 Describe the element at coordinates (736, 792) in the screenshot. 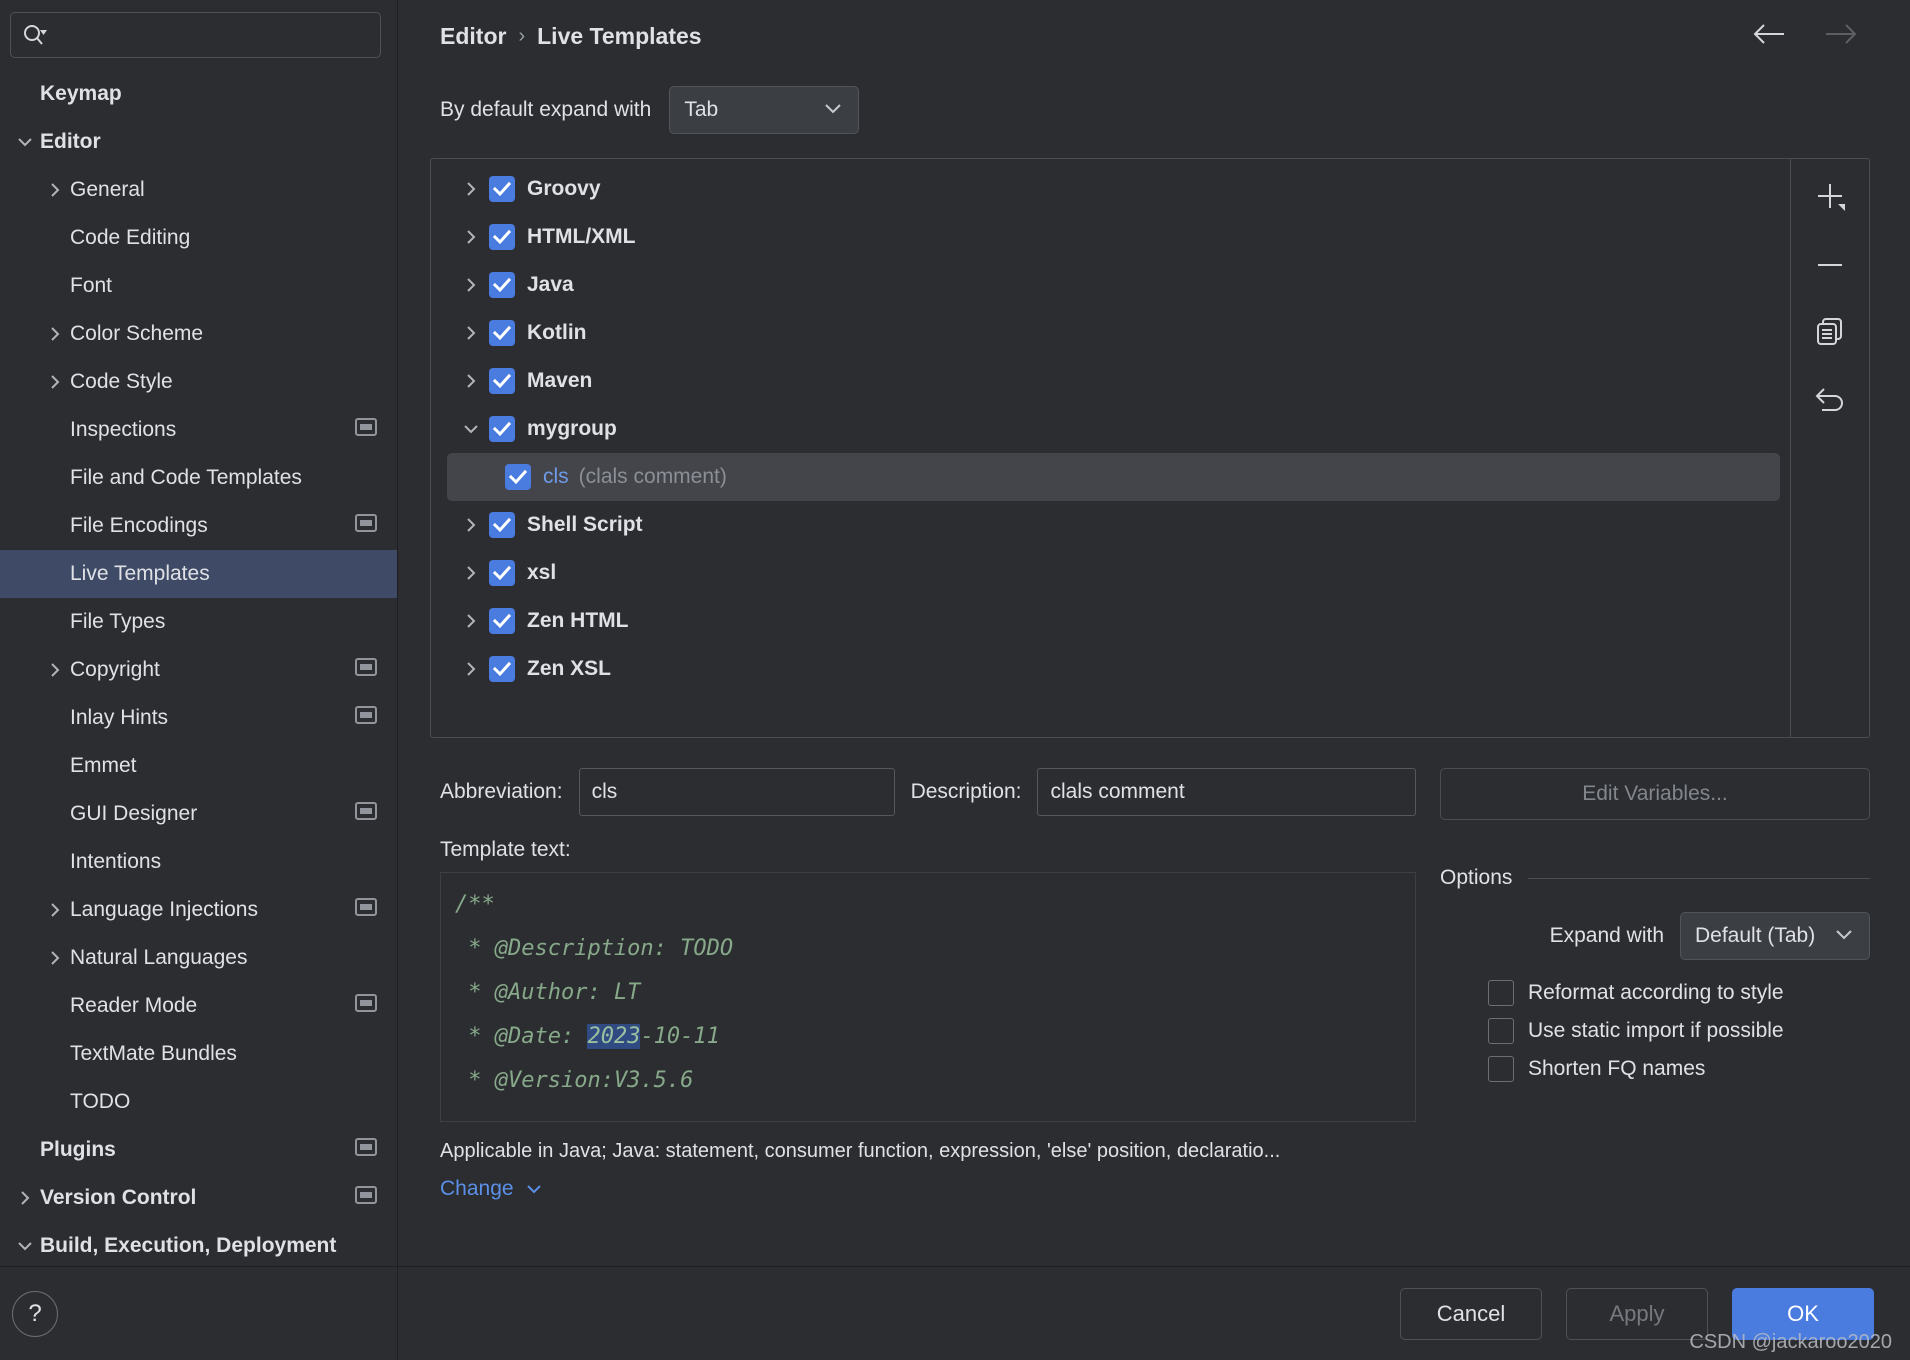

I see `abbreviation-input` at that location.